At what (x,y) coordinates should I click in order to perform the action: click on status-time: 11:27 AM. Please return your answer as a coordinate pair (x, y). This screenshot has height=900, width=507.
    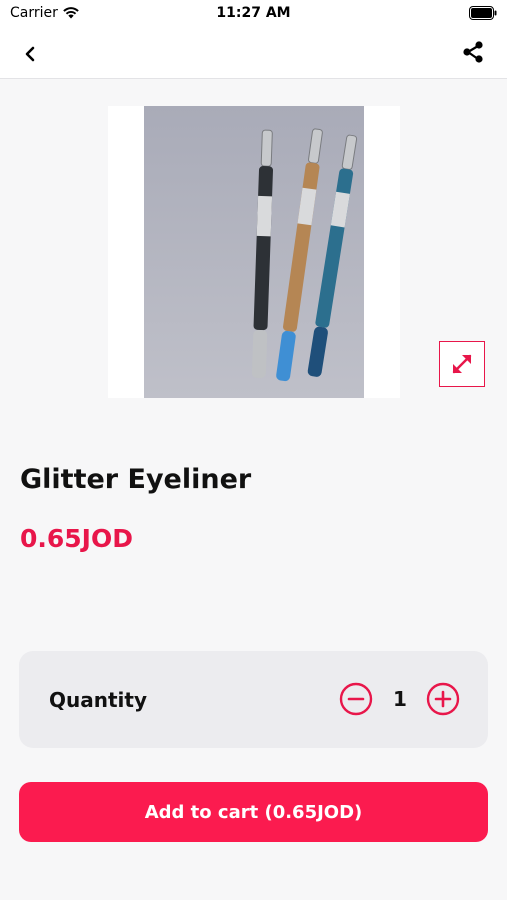
    Looking at the image, I should click on (253, 13).